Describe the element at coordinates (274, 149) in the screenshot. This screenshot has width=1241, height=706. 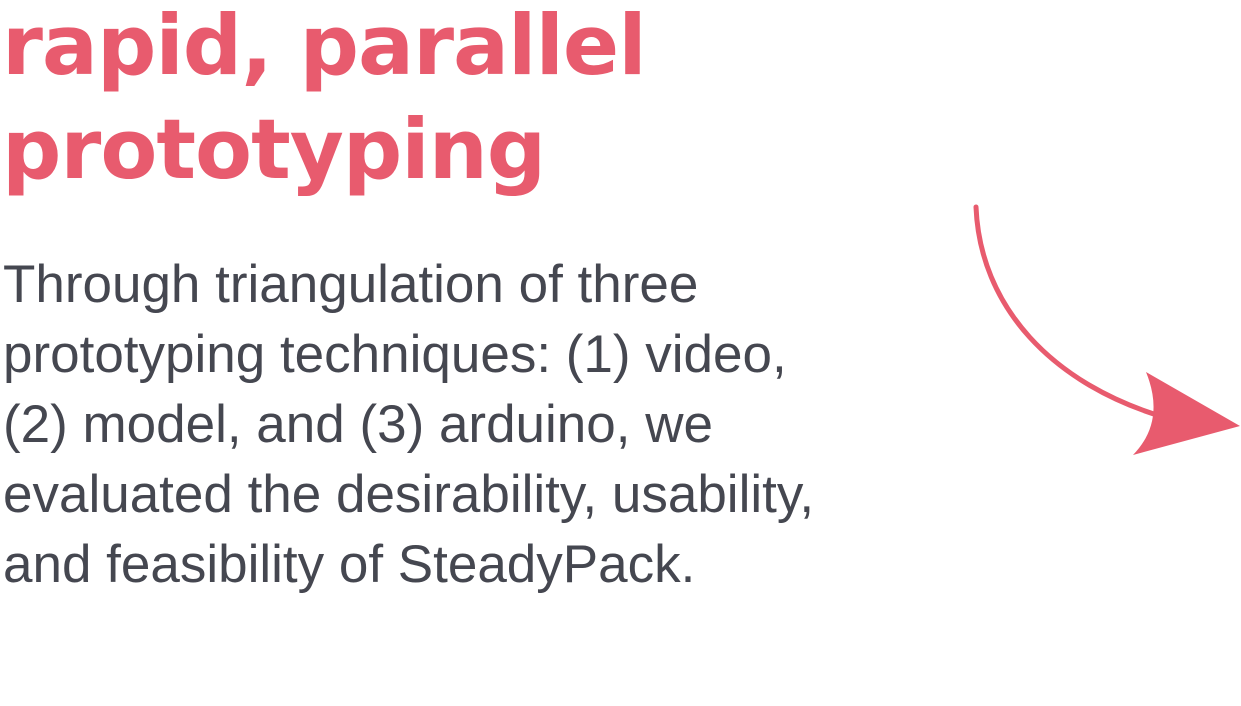
I see `section-title-line-2: prototyping` at that location.